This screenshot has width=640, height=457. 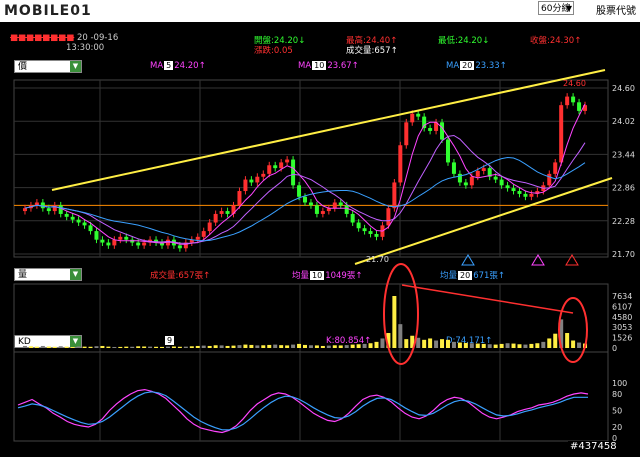 I want to click on low-price-label: 21.70, so click(x=377, y=259).